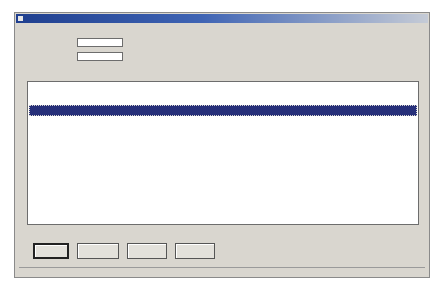  What do you see at coordinates (20, 18) in the screenshot?
I see `app-icon` at bounding box center [20, 18].